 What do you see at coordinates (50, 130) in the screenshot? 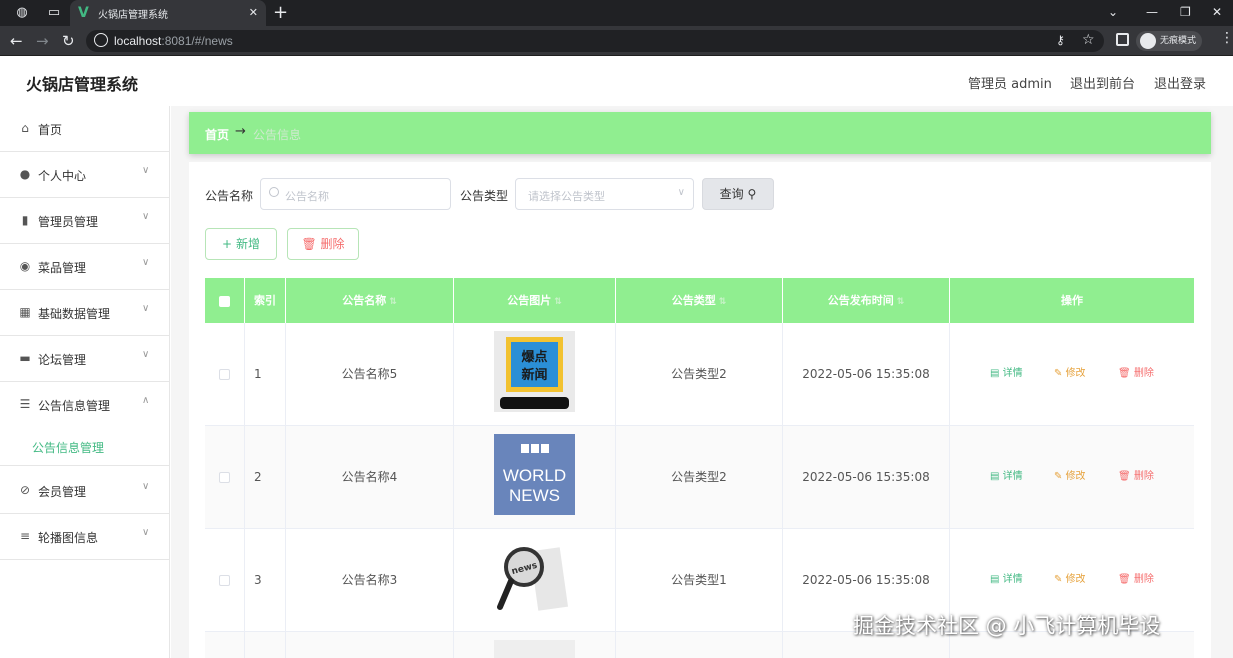
I see `sidebar-item-label: 首页` at bounding box center [50, 130].